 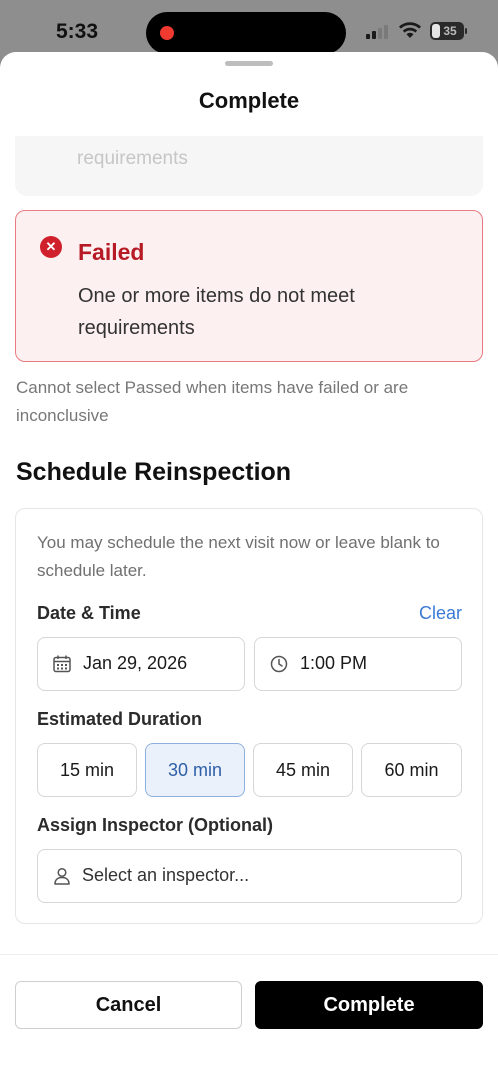 What do you see at coordinates (369, 1005) in the screenshot?
I see `complete-button: Complete` at bounding box center [369, 1005].